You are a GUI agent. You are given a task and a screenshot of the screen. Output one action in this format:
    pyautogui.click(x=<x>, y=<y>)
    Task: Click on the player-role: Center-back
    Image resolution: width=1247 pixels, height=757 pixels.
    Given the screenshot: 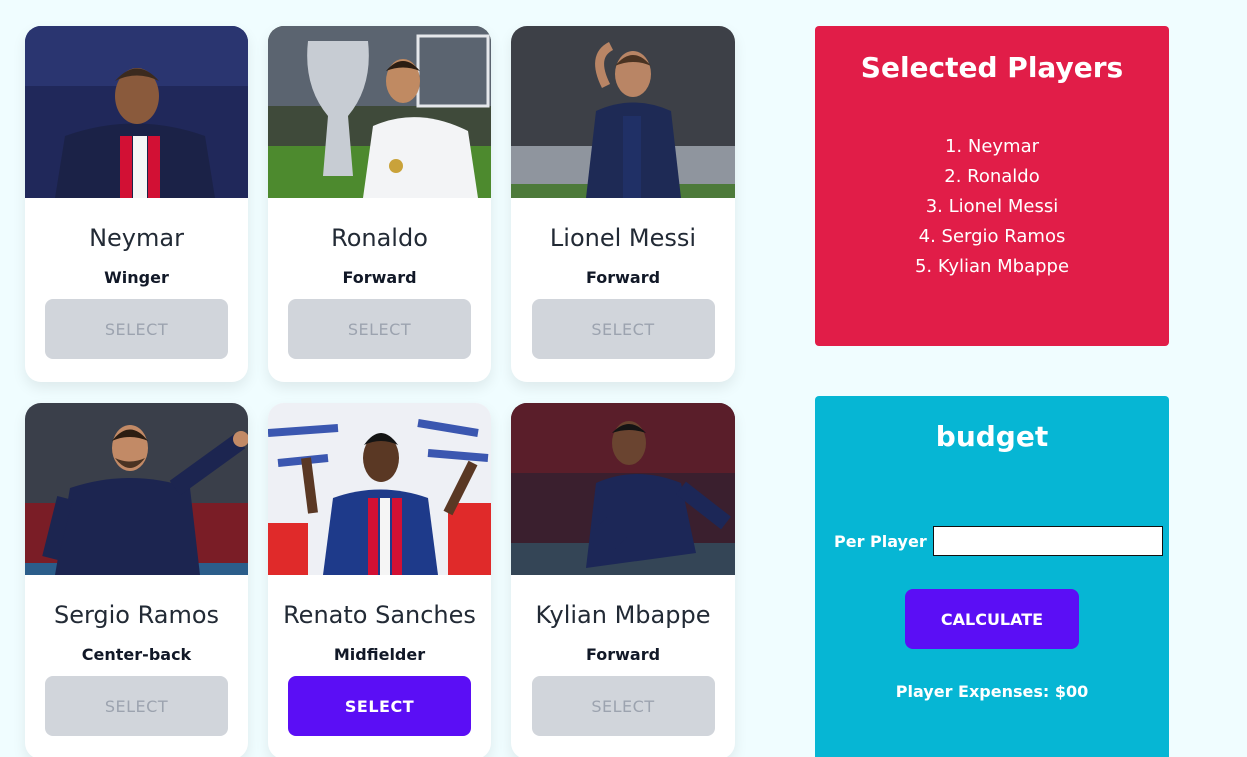 What is the action you would take?
    pyautogui.click(x=136, y=654)
    